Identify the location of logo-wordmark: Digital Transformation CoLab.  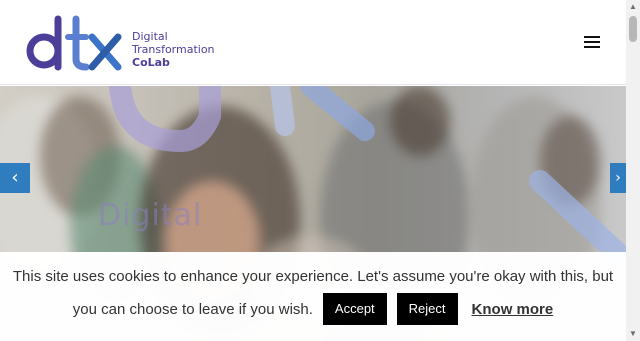
(173, 49).